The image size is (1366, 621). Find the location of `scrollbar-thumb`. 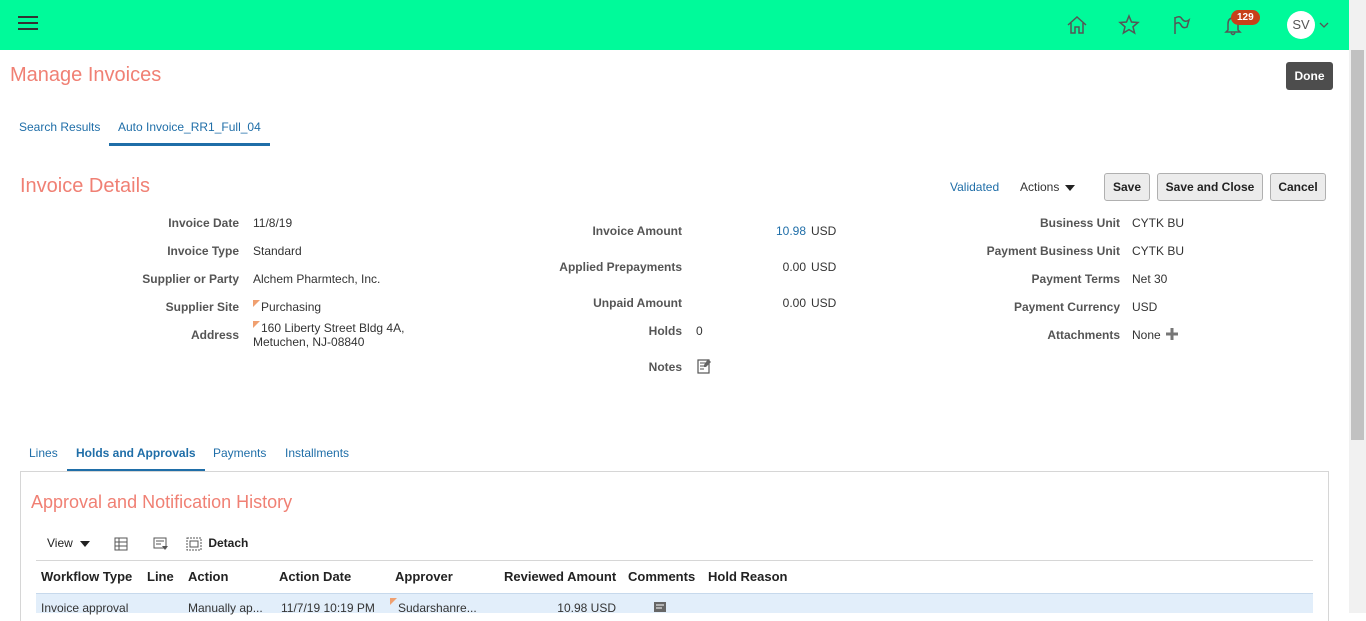

scrollbar-thumb is located at coordinates (1357, 245).